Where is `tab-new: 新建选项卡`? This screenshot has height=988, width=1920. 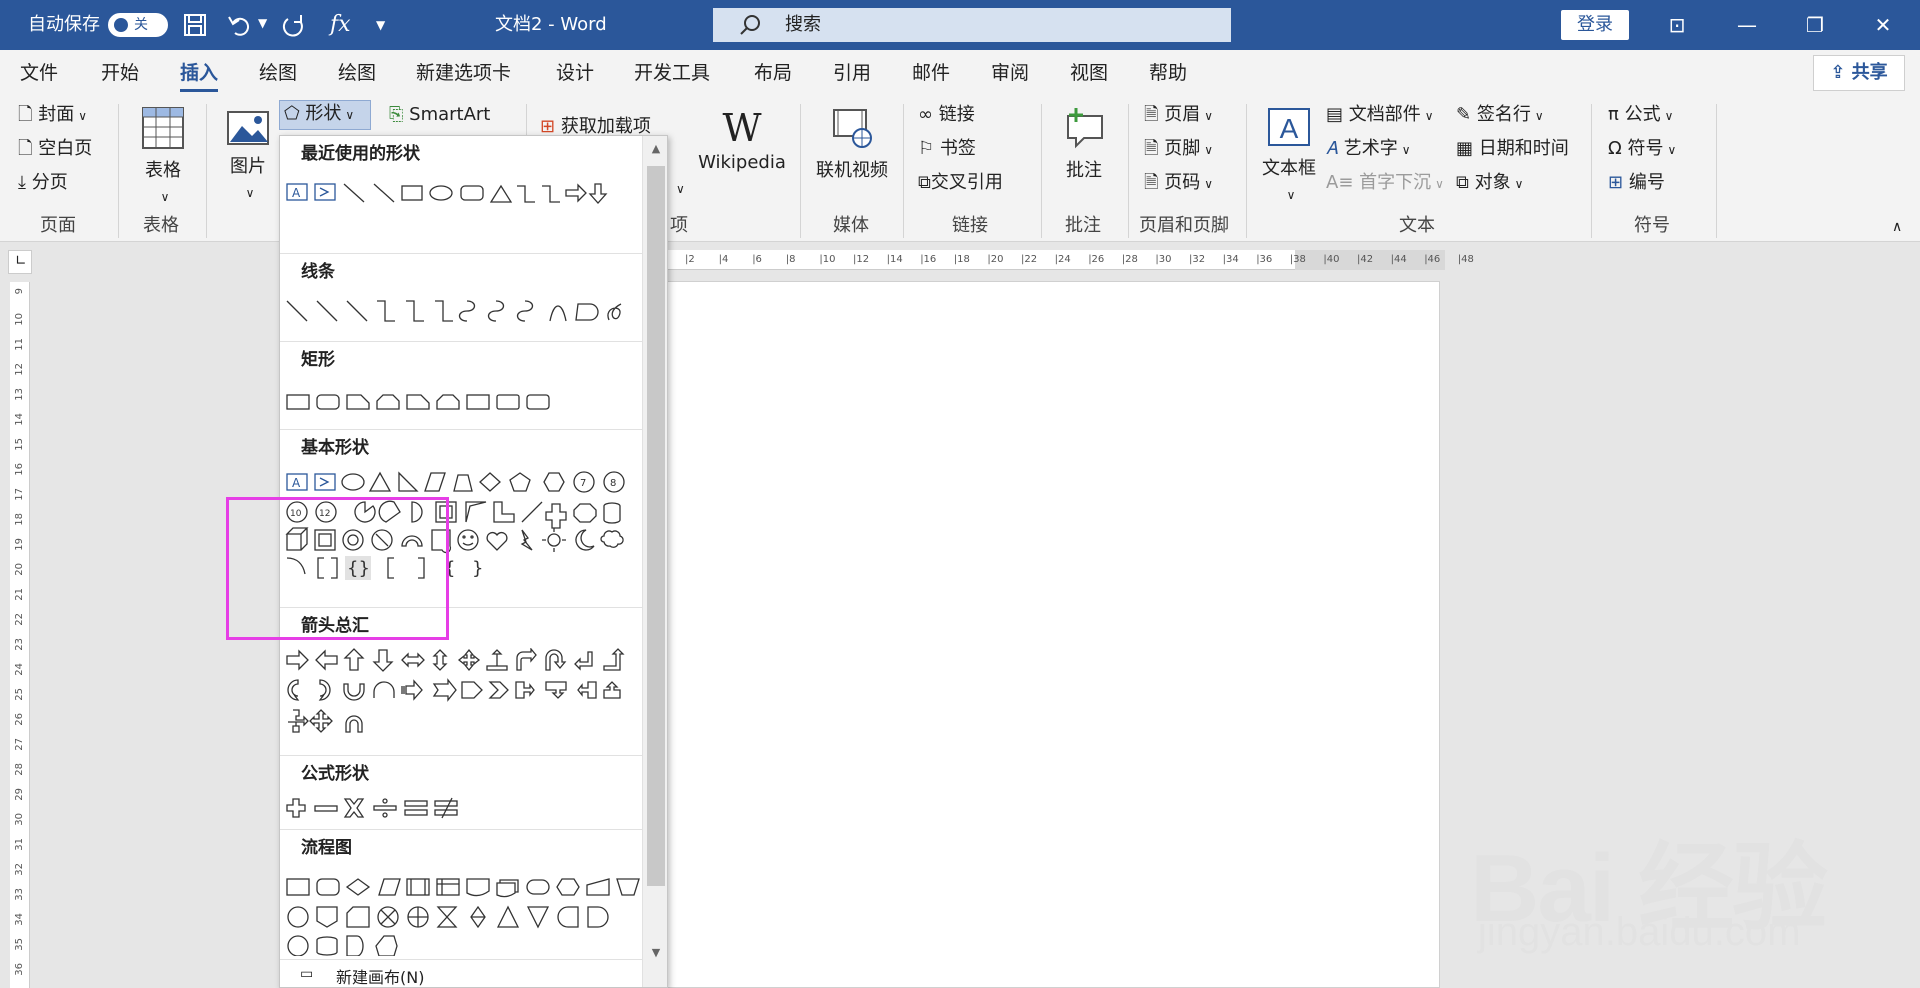
tab-new: 新建选项卡 is located at coordinates (463, 73).